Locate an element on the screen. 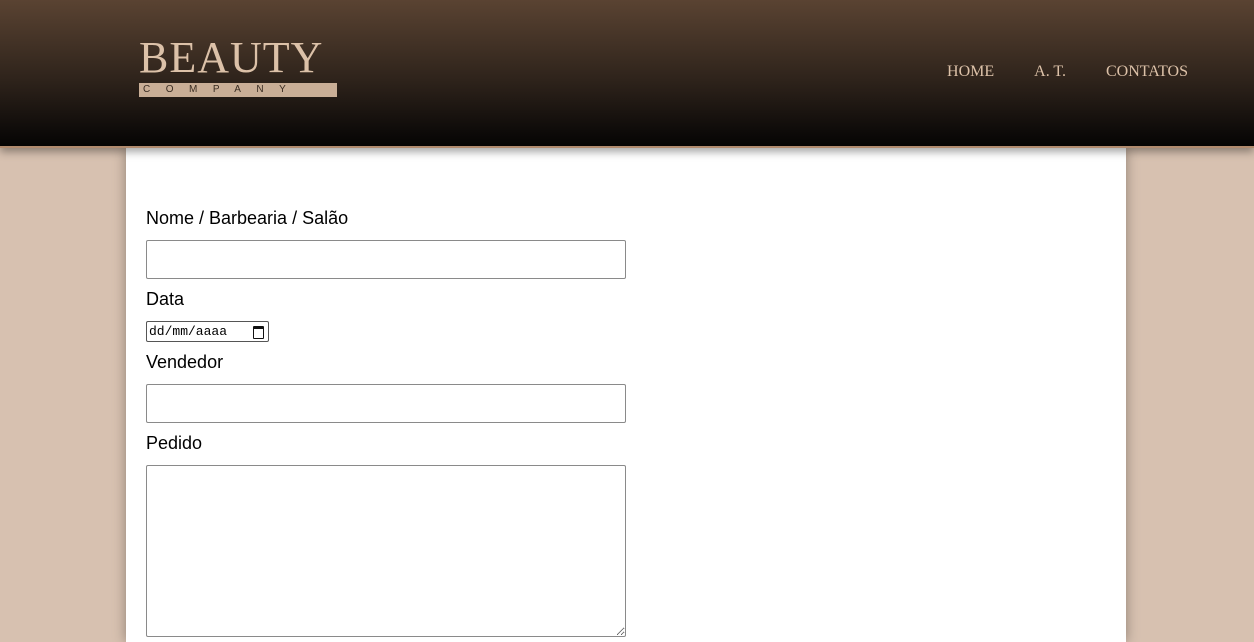 The image size is (1254, 642). seller-label: Vendedor is located at coordinates (185, 362).